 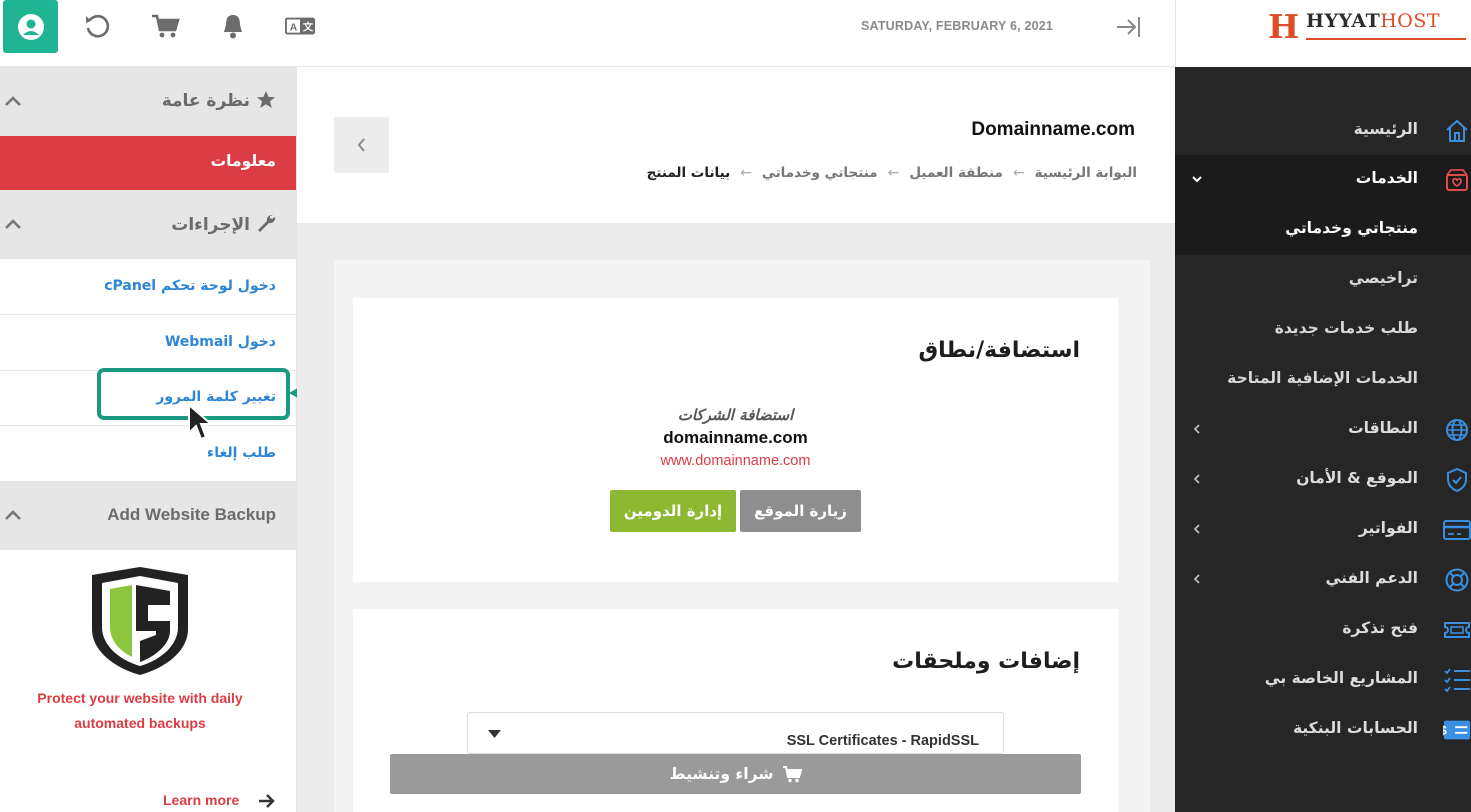 I want to click on shield-icon, so click(x=1457, y=480).